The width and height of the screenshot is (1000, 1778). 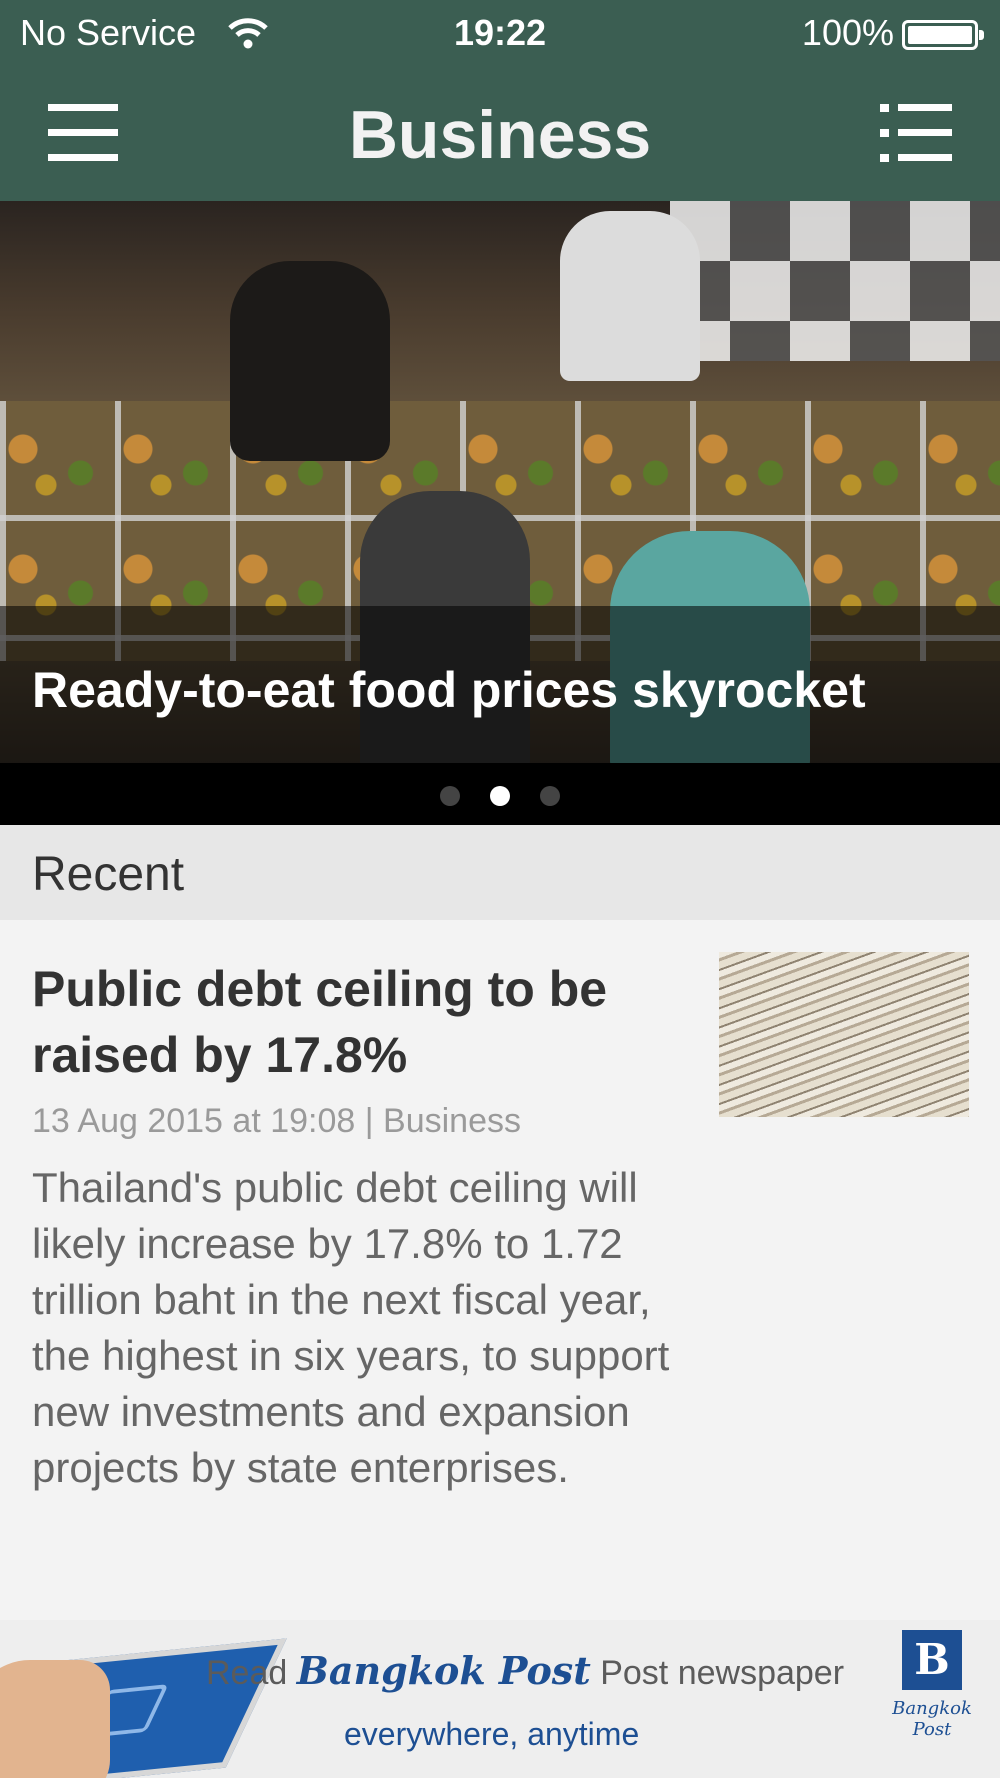 What do you see at coordinates (932, 1660) in the screenshot?
I see `bangkok-post-logo: B` at bounding box center [932, 1660].